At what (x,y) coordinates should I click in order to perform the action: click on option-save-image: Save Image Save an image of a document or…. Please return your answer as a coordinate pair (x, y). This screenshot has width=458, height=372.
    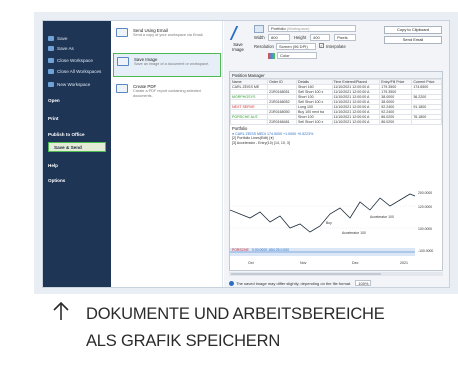
    Looking at the image, I should click on (167, 65).